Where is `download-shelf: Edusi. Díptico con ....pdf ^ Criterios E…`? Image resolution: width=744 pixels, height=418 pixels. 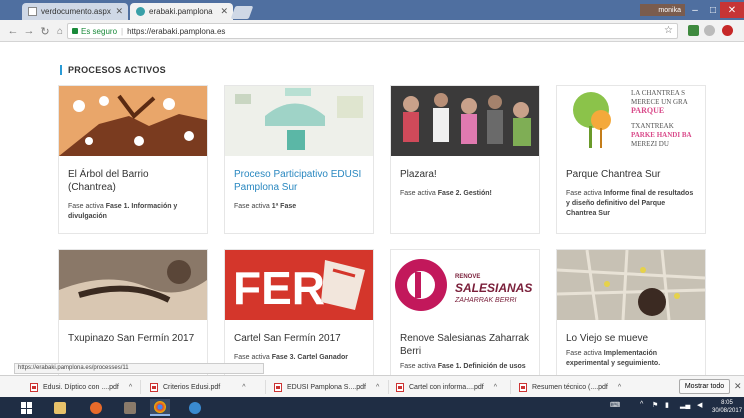 download-shelf: Edusi. Díptico con ....pdf ^ Criterios E… is located at coordinates (372, 386).